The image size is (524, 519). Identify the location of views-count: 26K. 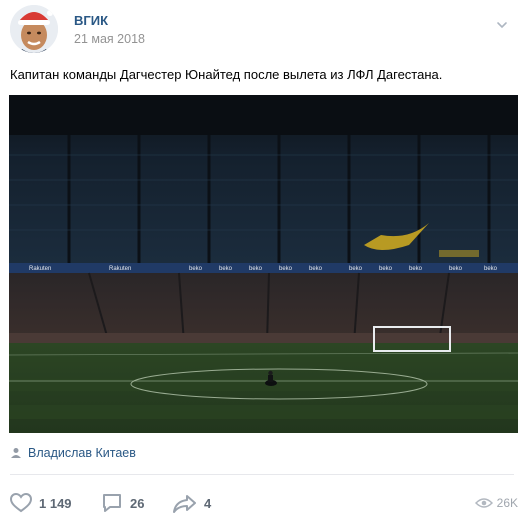
(507, 503).